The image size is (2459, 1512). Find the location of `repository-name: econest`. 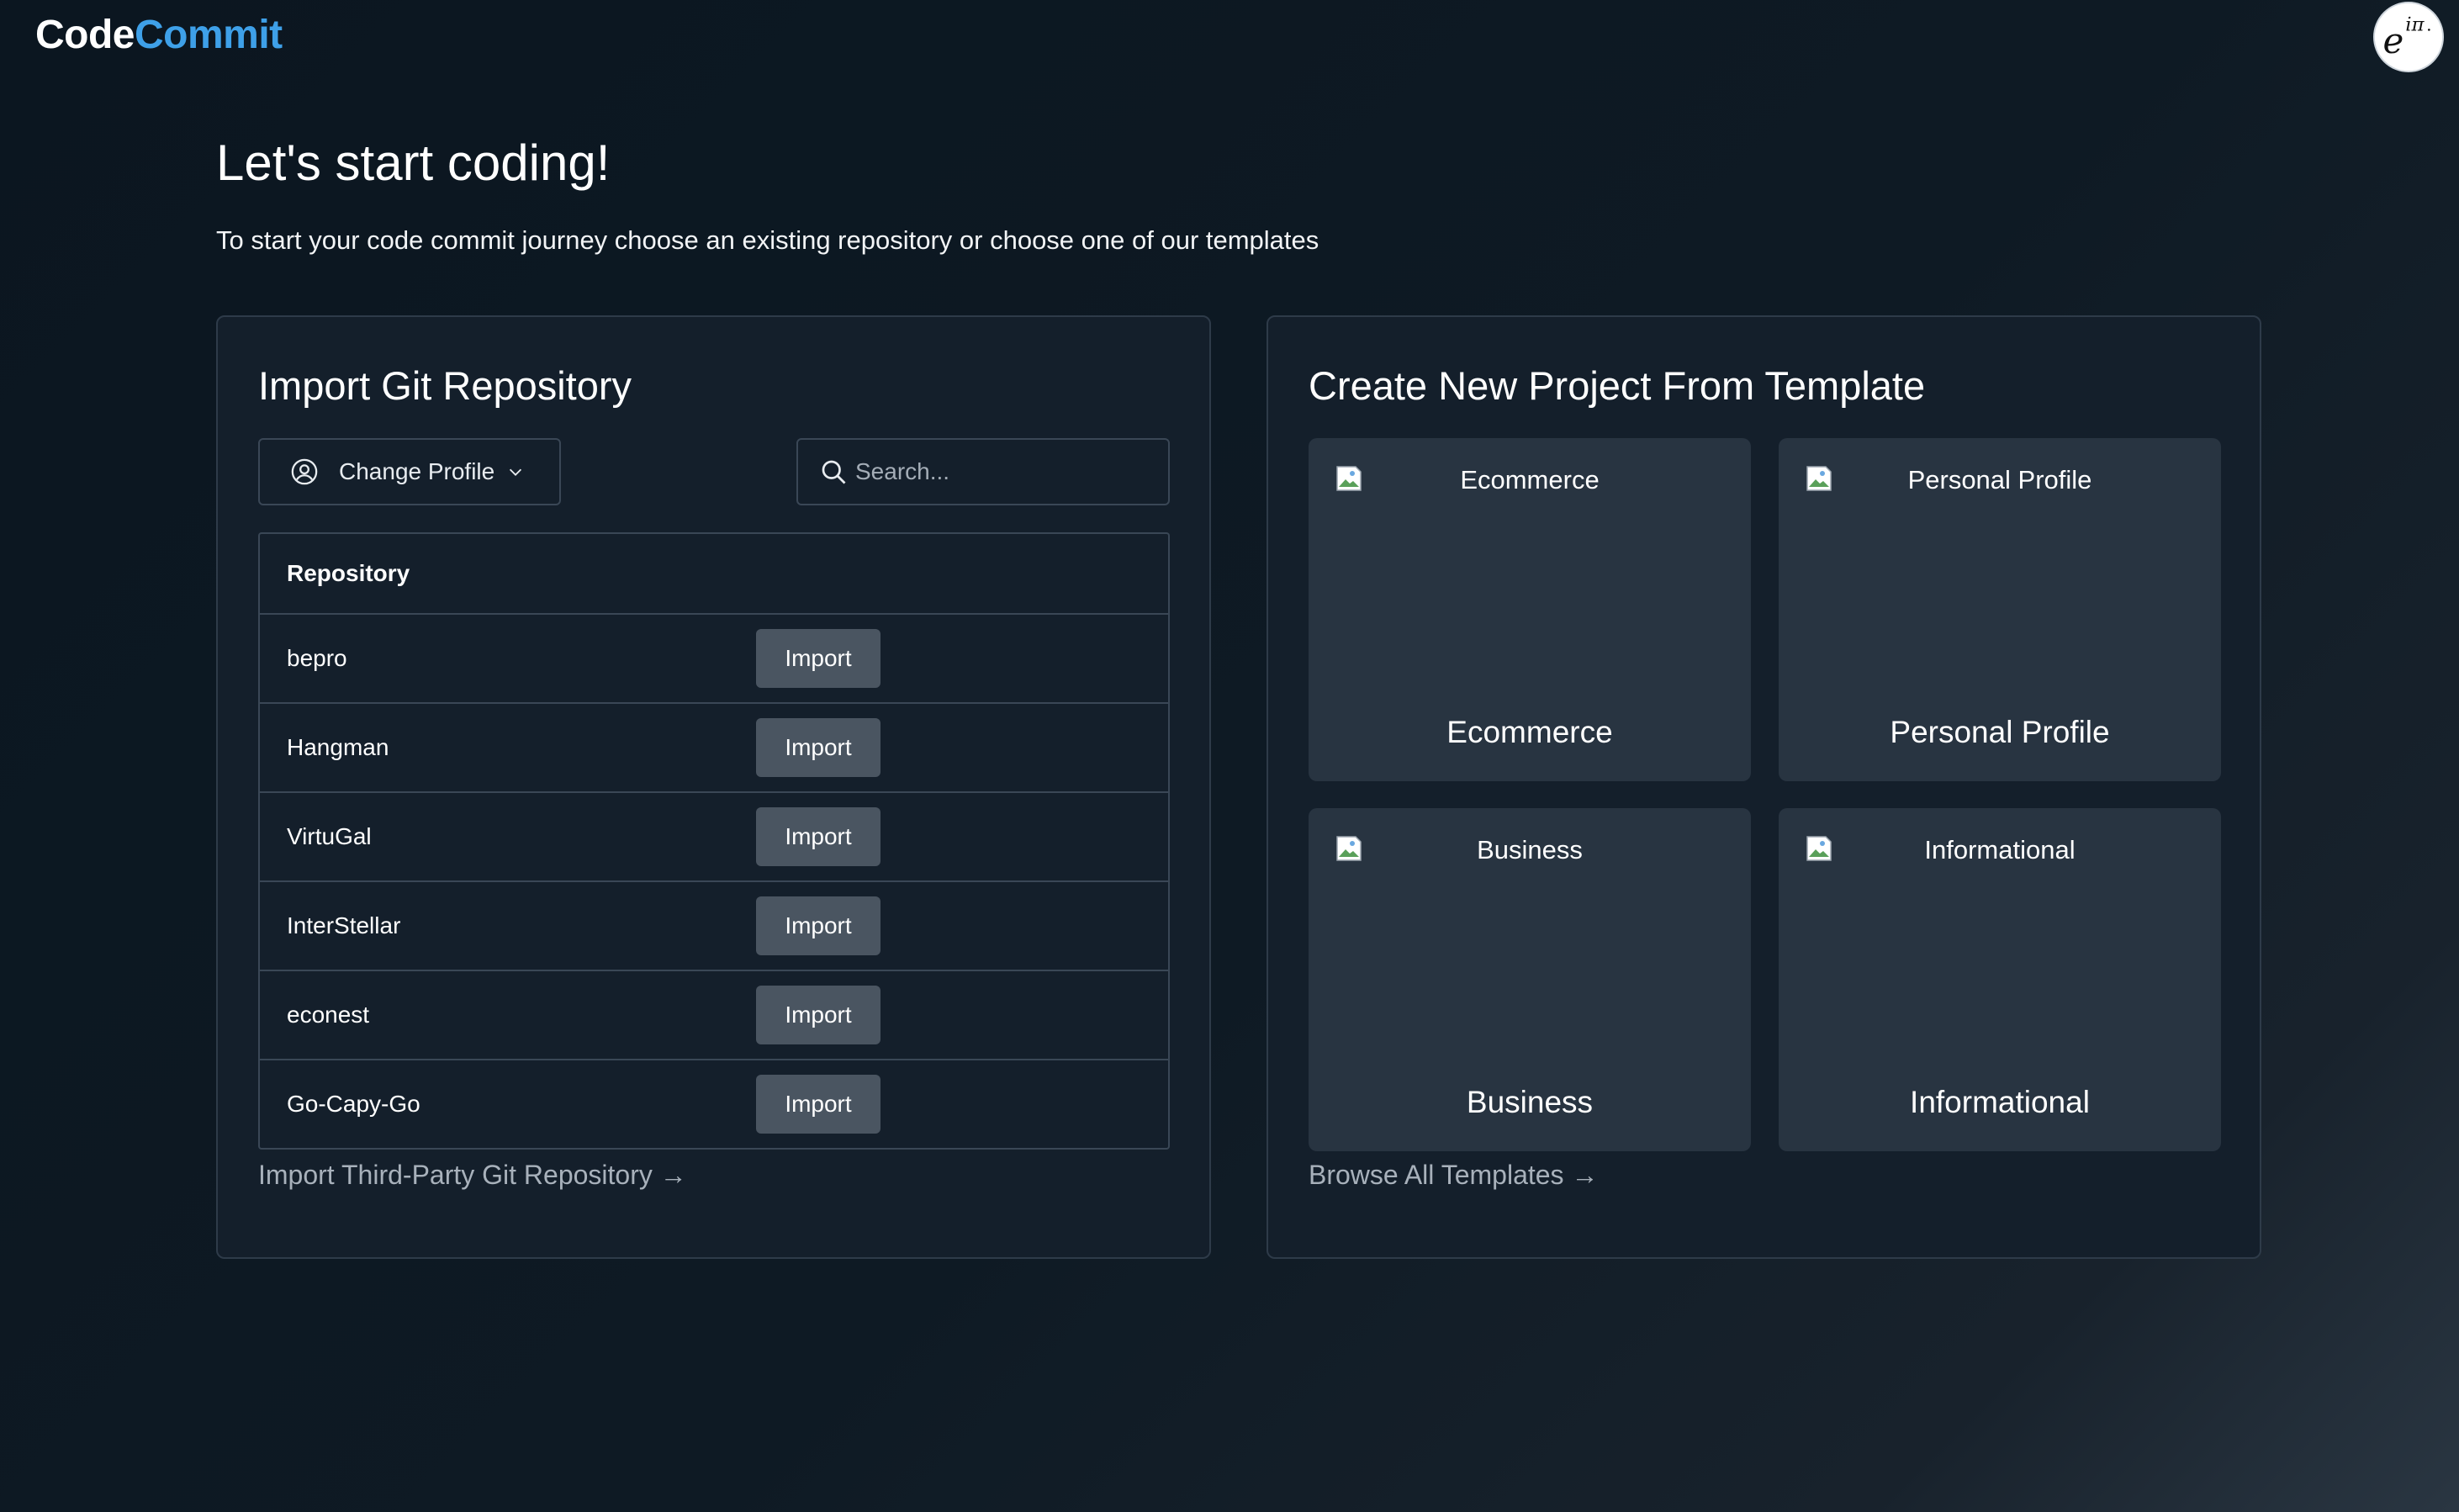

repository-name: econest is located at coordinates (329, 1015).